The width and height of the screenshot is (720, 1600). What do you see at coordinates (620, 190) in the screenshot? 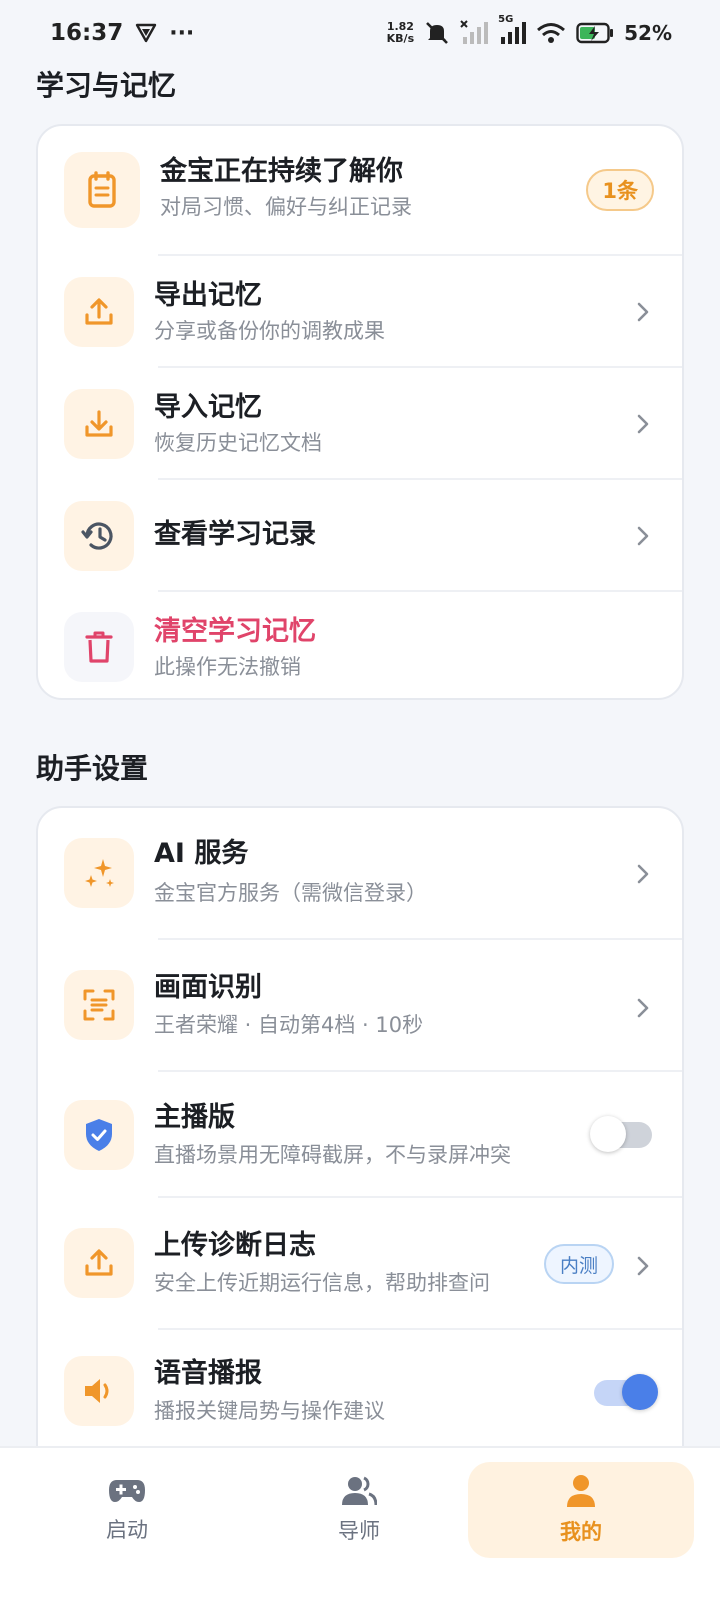
I see `record-count-badge: 1条` at bounding box center [620, 190].